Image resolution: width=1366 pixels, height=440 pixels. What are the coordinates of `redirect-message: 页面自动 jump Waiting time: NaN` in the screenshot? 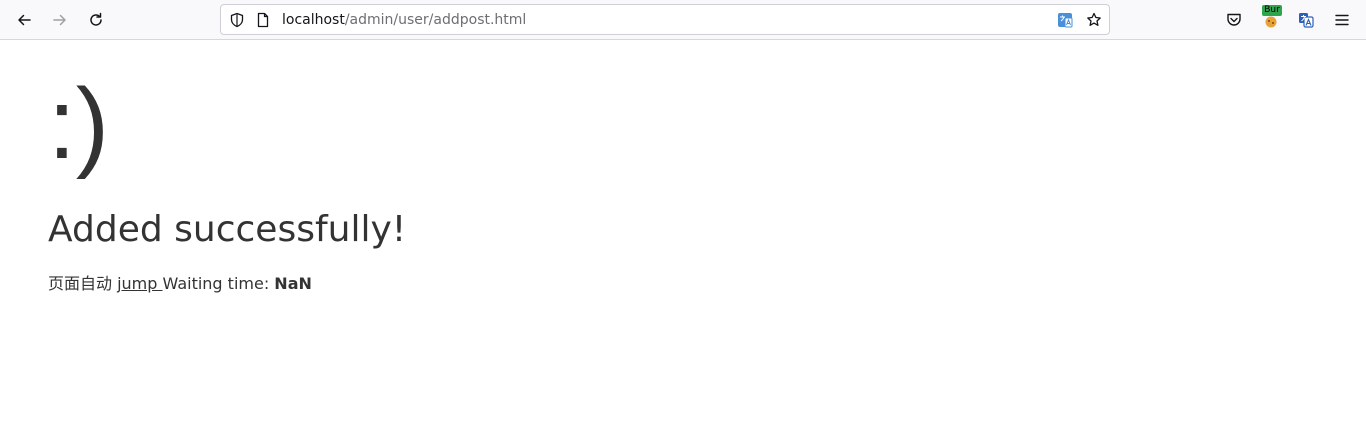 It's located at (180, 284).